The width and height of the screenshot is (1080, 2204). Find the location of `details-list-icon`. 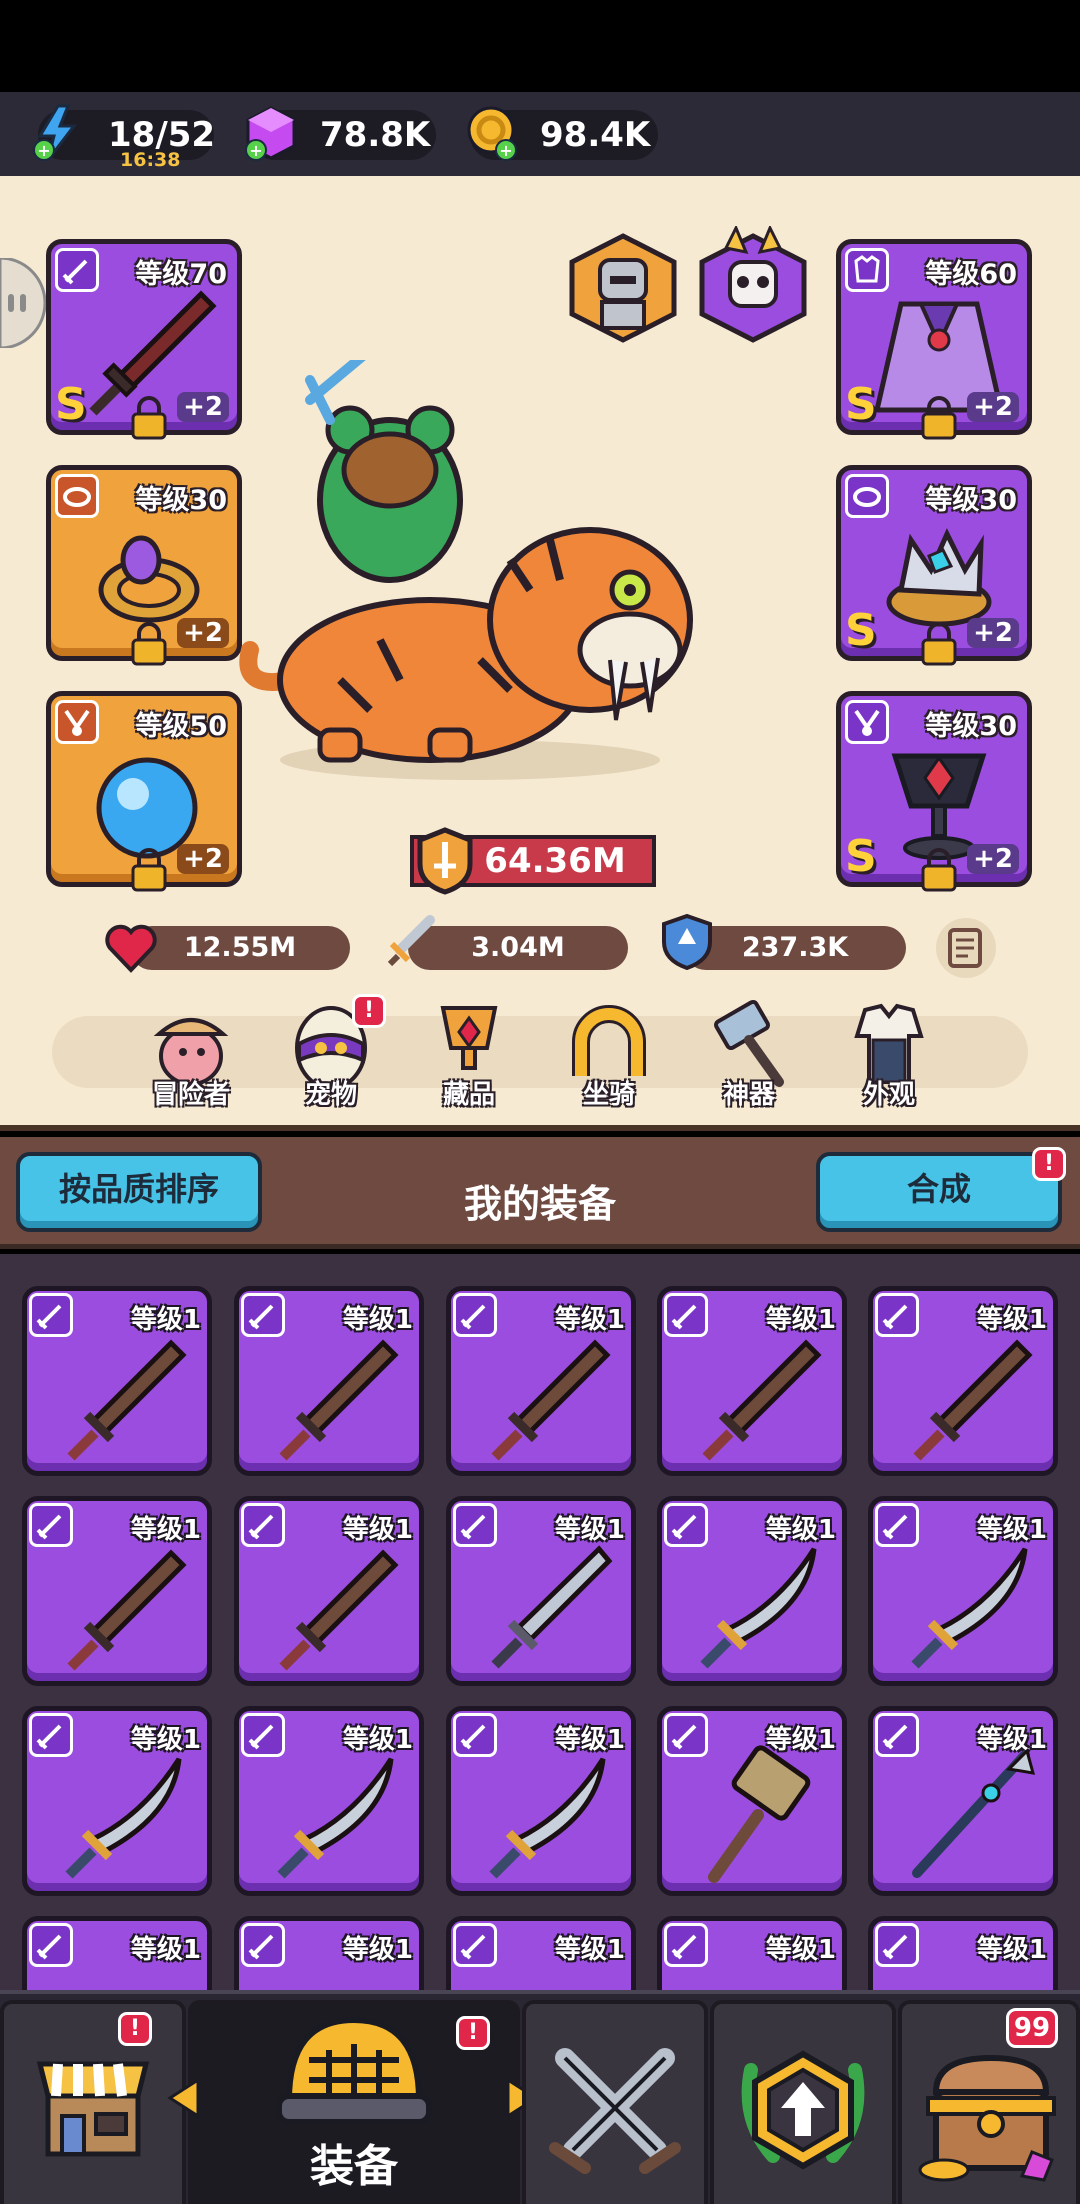

details-list-icon is located at coordinates (966, 948).